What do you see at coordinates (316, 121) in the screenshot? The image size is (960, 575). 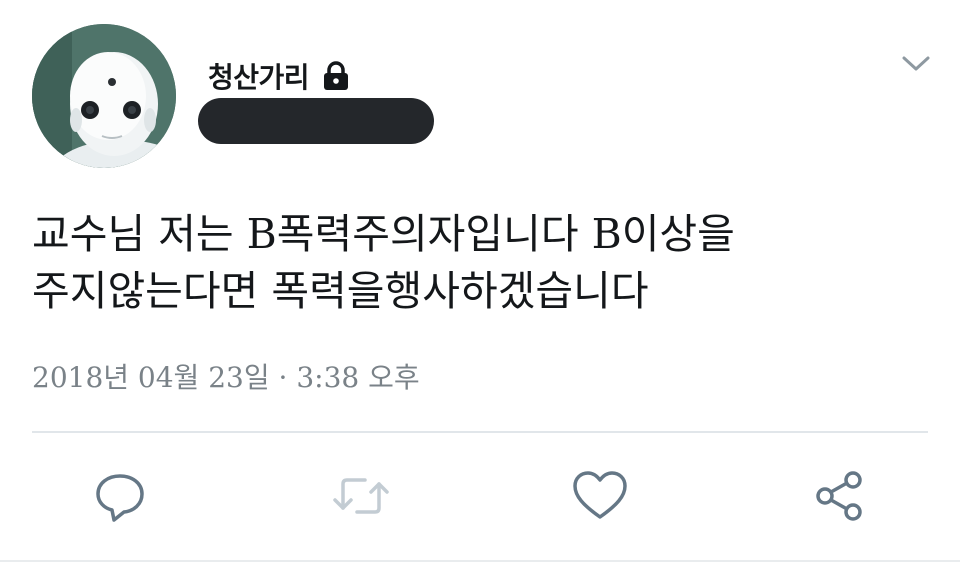 I see `author-handle-redacted` at bounding box center [316, 121].